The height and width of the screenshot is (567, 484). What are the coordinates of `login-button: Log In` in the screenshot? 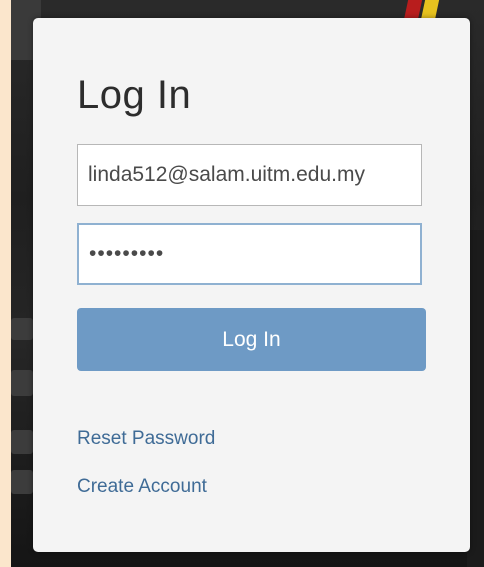 It's located at (251, 339).